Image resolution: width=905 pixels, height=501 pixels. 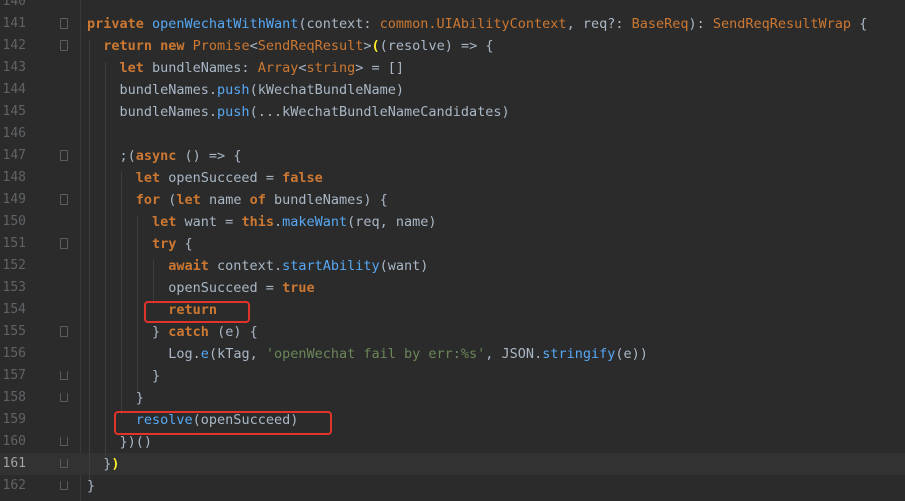 I want to click on code-token: (e)), so click(x=631, y=354).